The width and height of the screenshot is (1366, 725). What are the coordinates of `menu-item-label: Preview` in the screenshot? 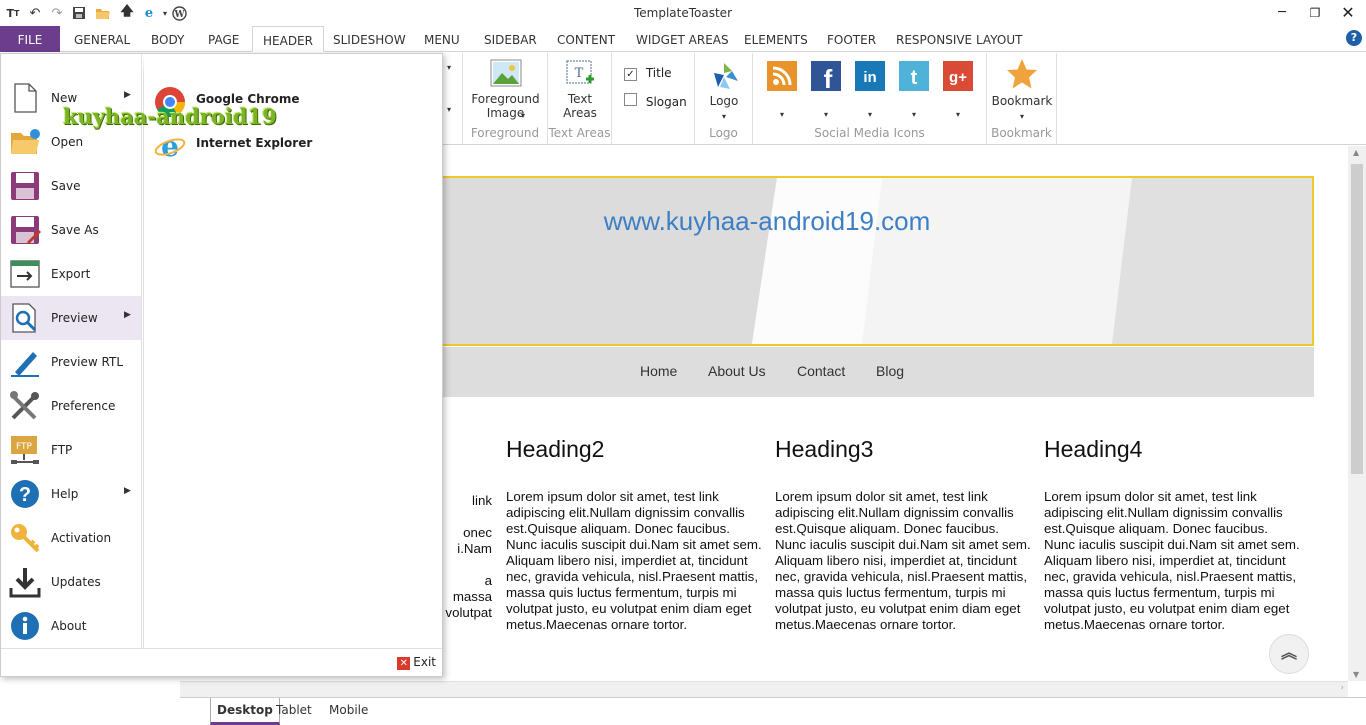 It's located at (74, 318).